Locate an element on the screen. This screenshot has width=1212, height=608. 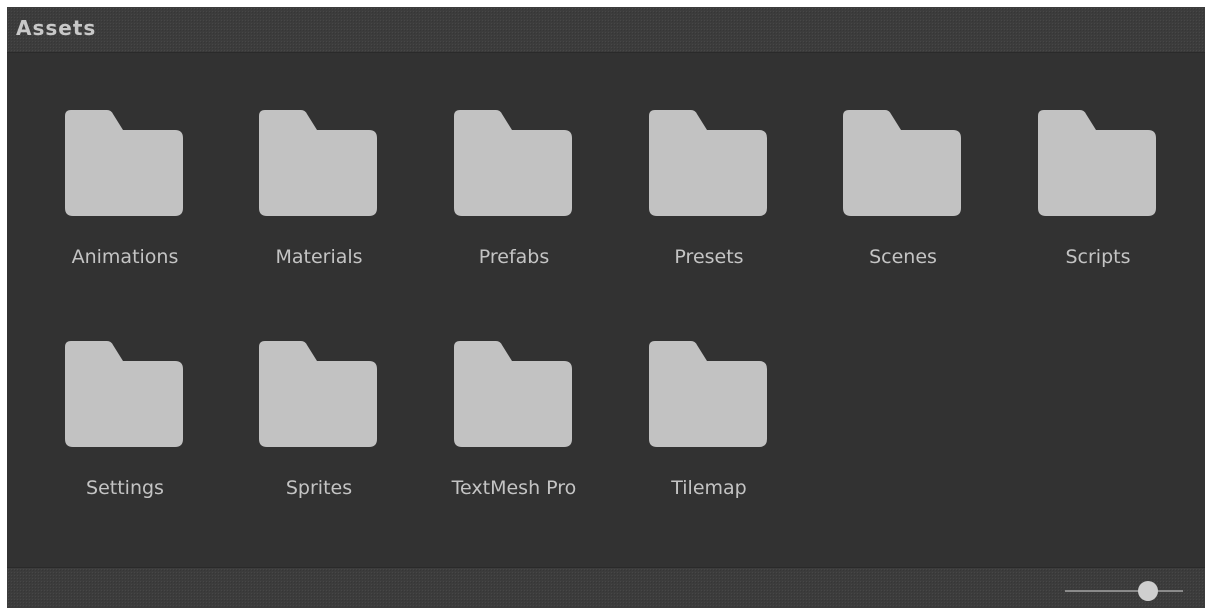
folder-label: Tilemap is located at coordinates (709, 488).